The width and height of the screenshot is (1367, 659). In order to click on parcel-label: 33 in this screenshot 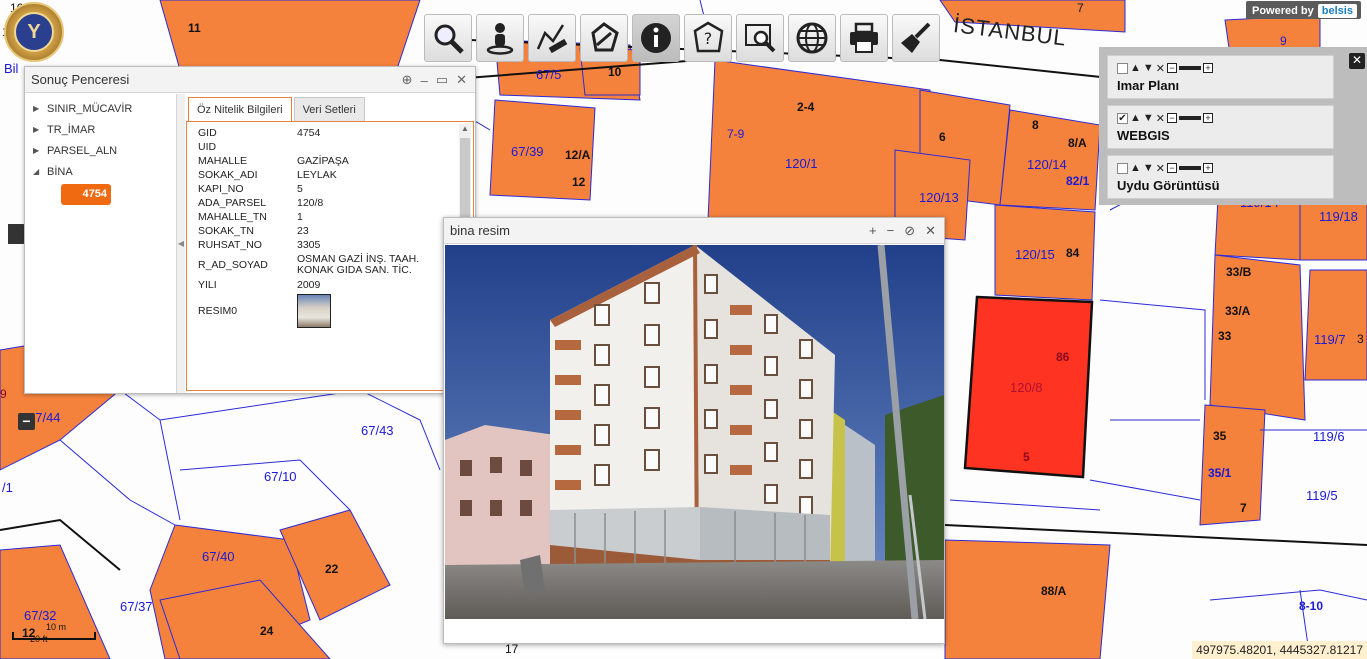, I will do `click(1225, 336)`.